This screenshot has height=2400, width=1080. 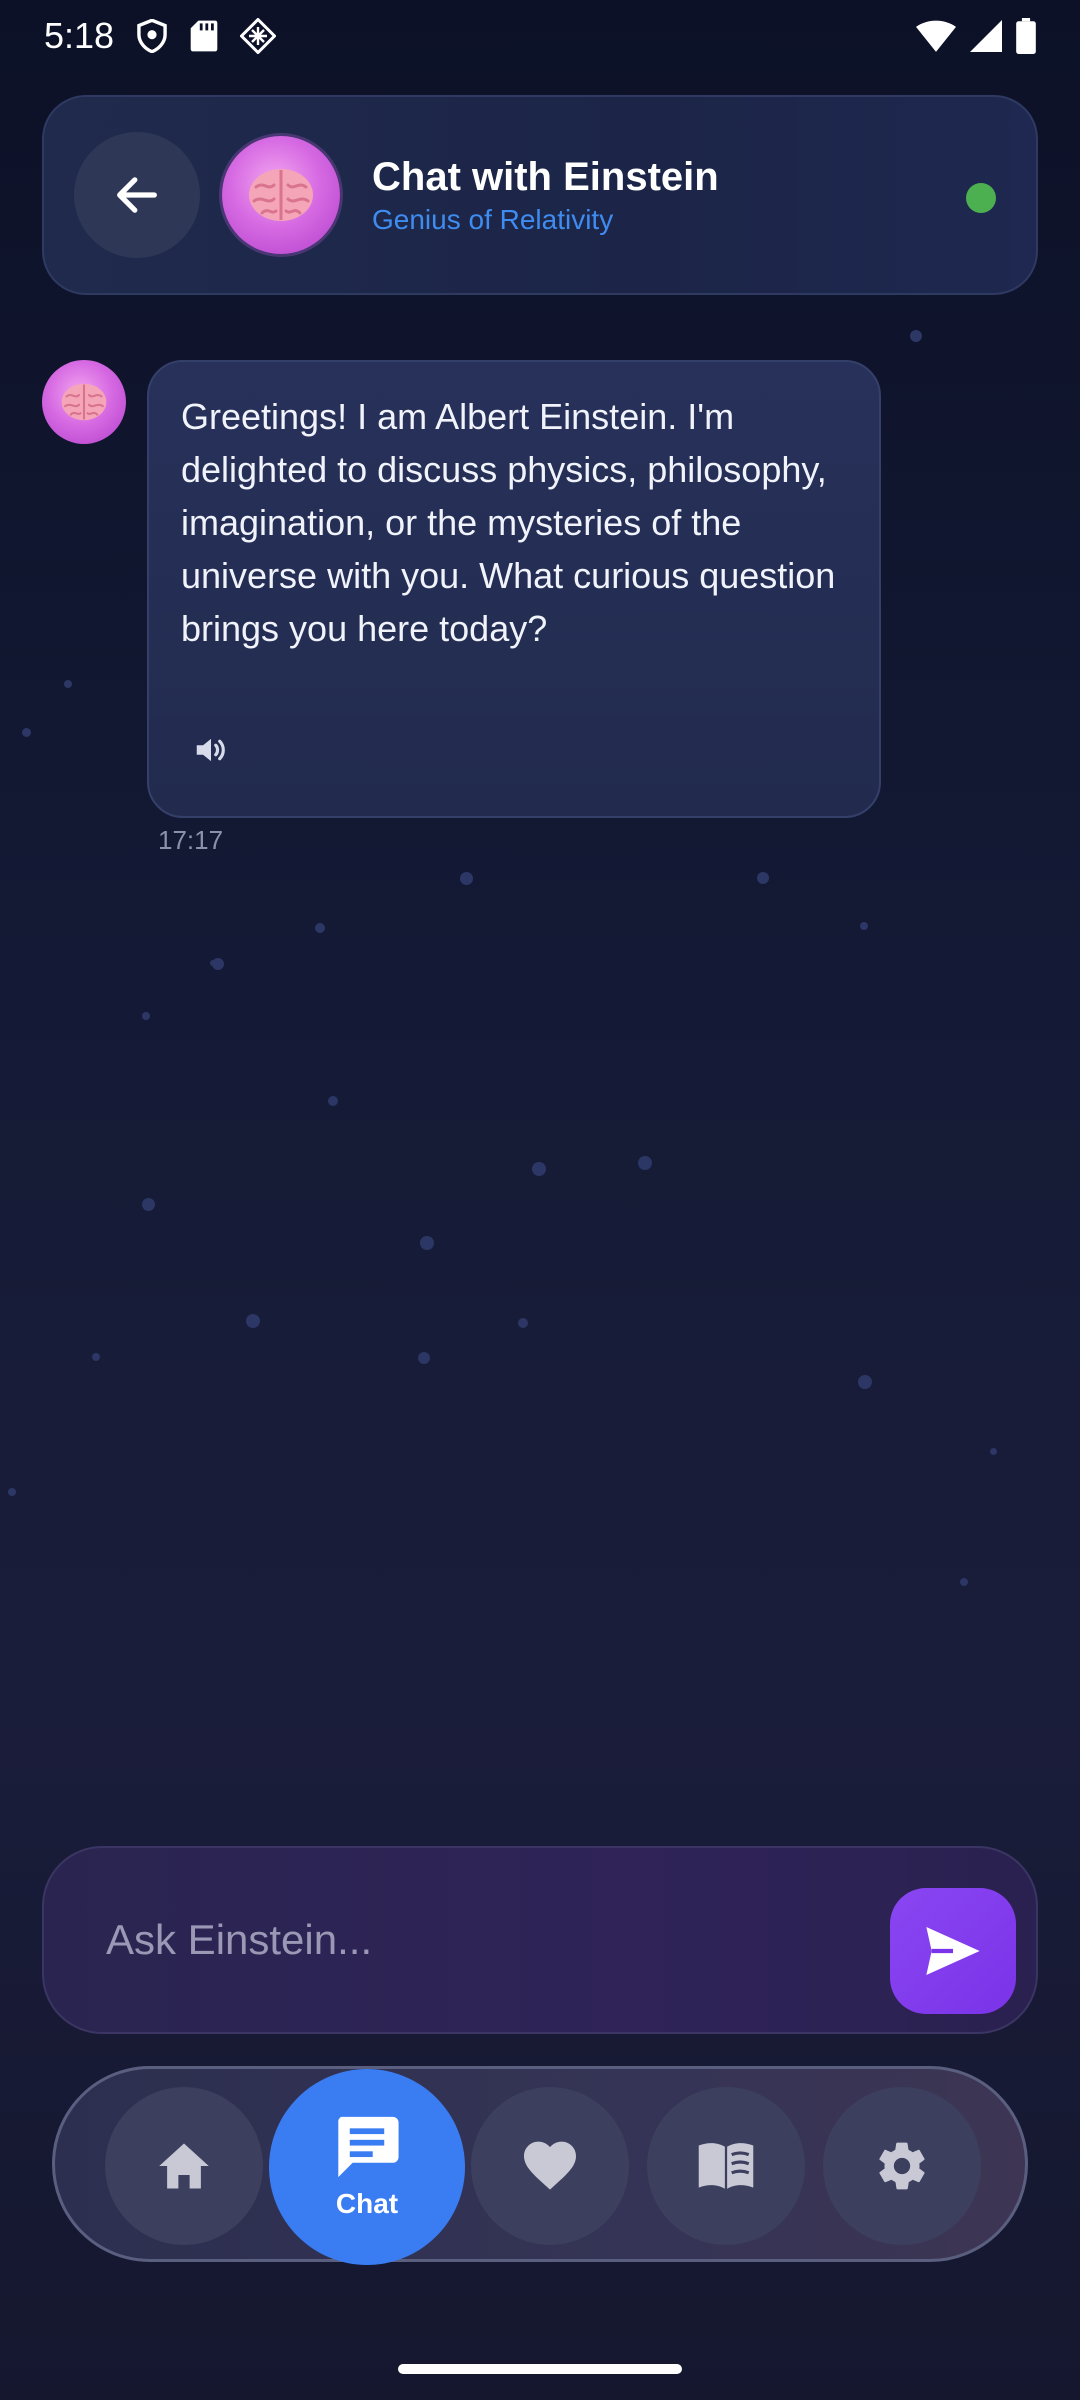 I want to click on shield-icon, so click(x=152, y=36).